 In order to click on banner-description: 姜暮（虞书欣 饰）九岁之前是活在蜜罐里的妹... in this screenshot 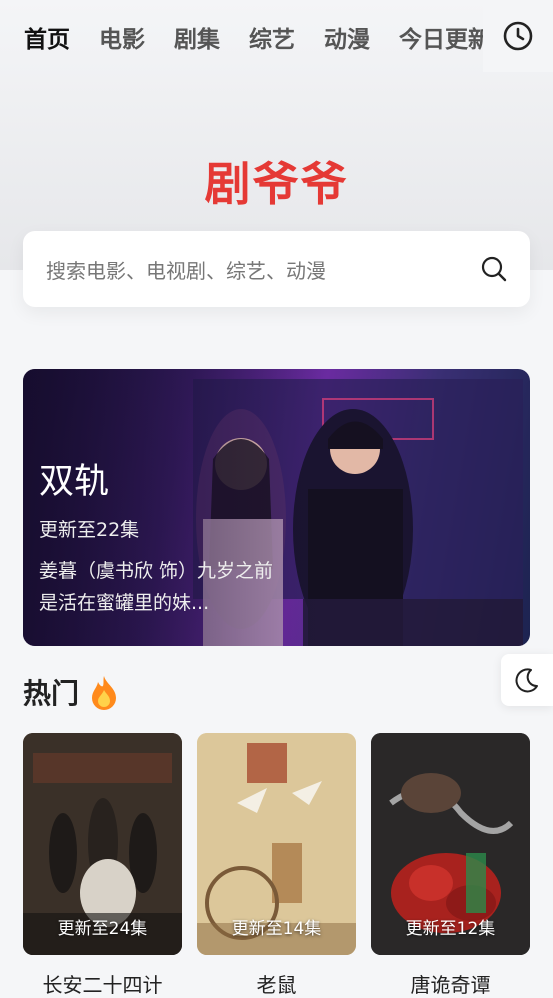, I will do `click(156, 587)`.